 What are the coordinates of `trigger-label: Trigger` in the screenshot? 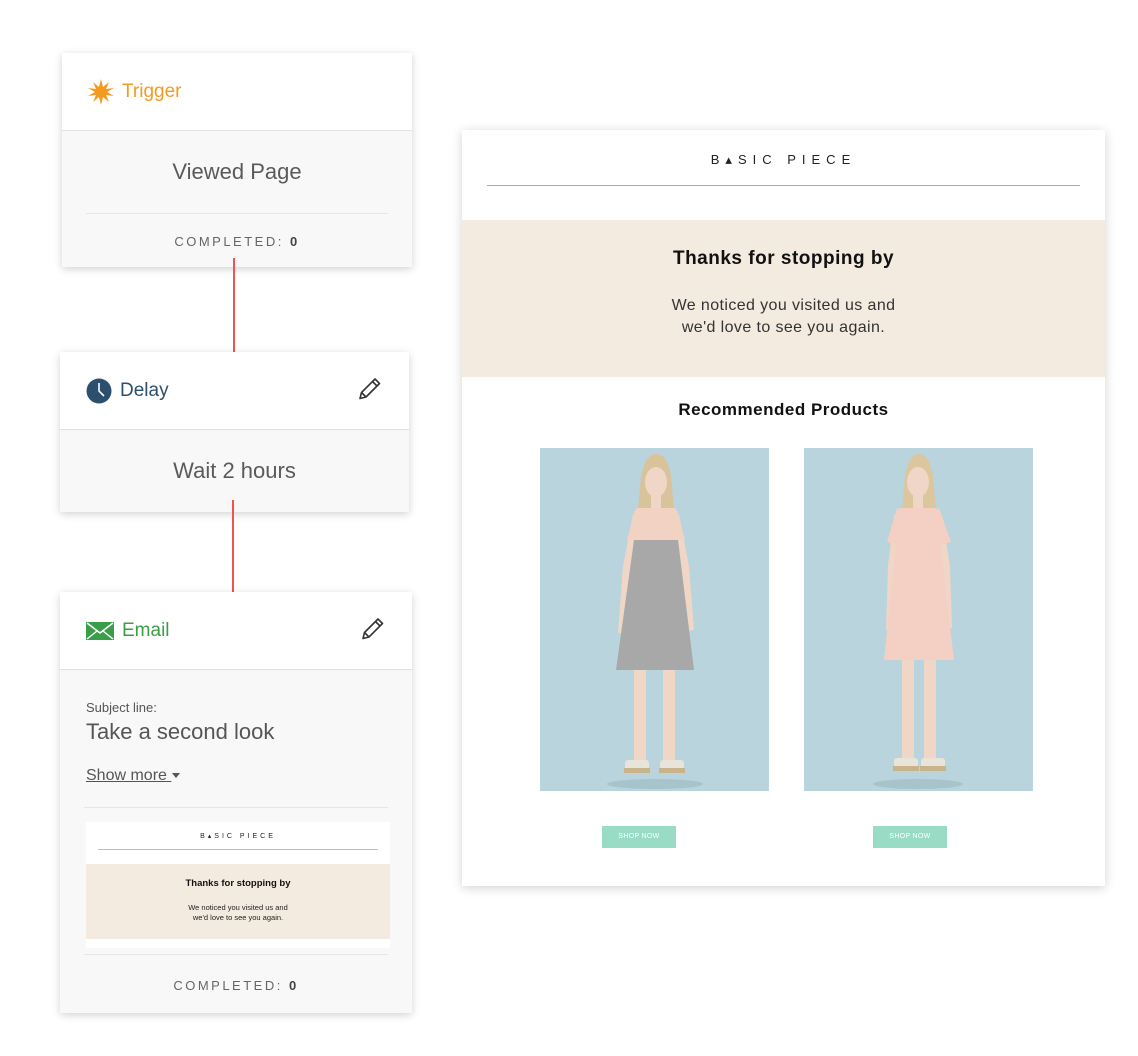 It's located at (152, 91).